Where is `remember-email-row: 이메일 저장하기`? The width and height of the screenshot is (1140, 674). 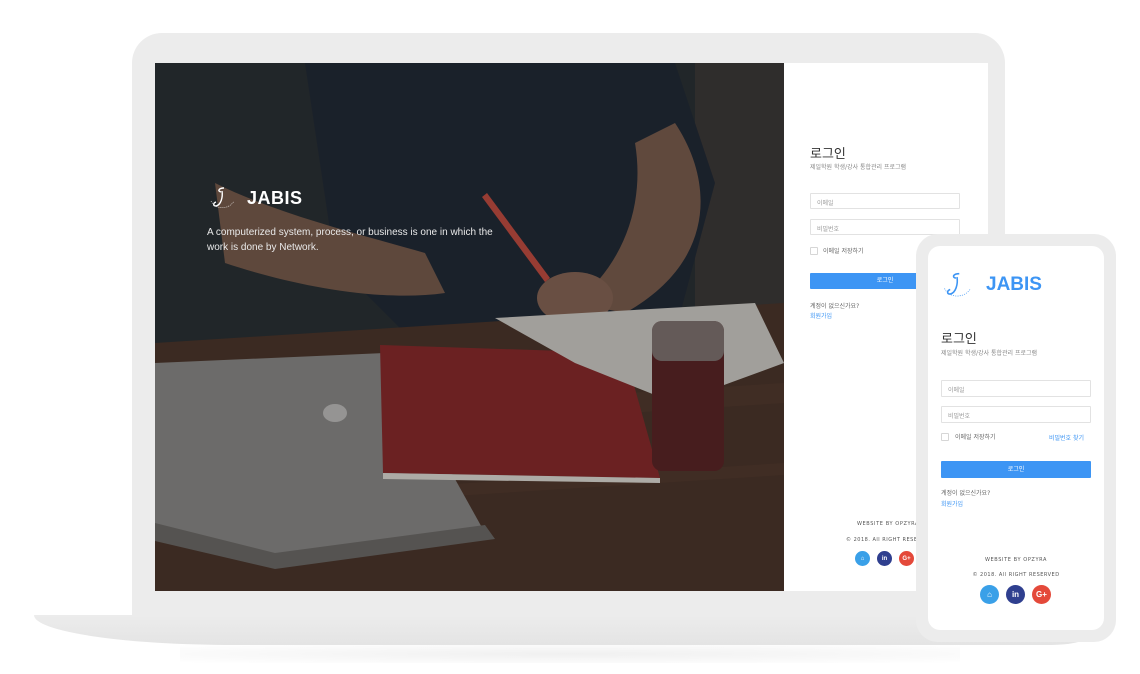
remember-email-row: 이메일 저장하기 is located at coordinates (837, 250).